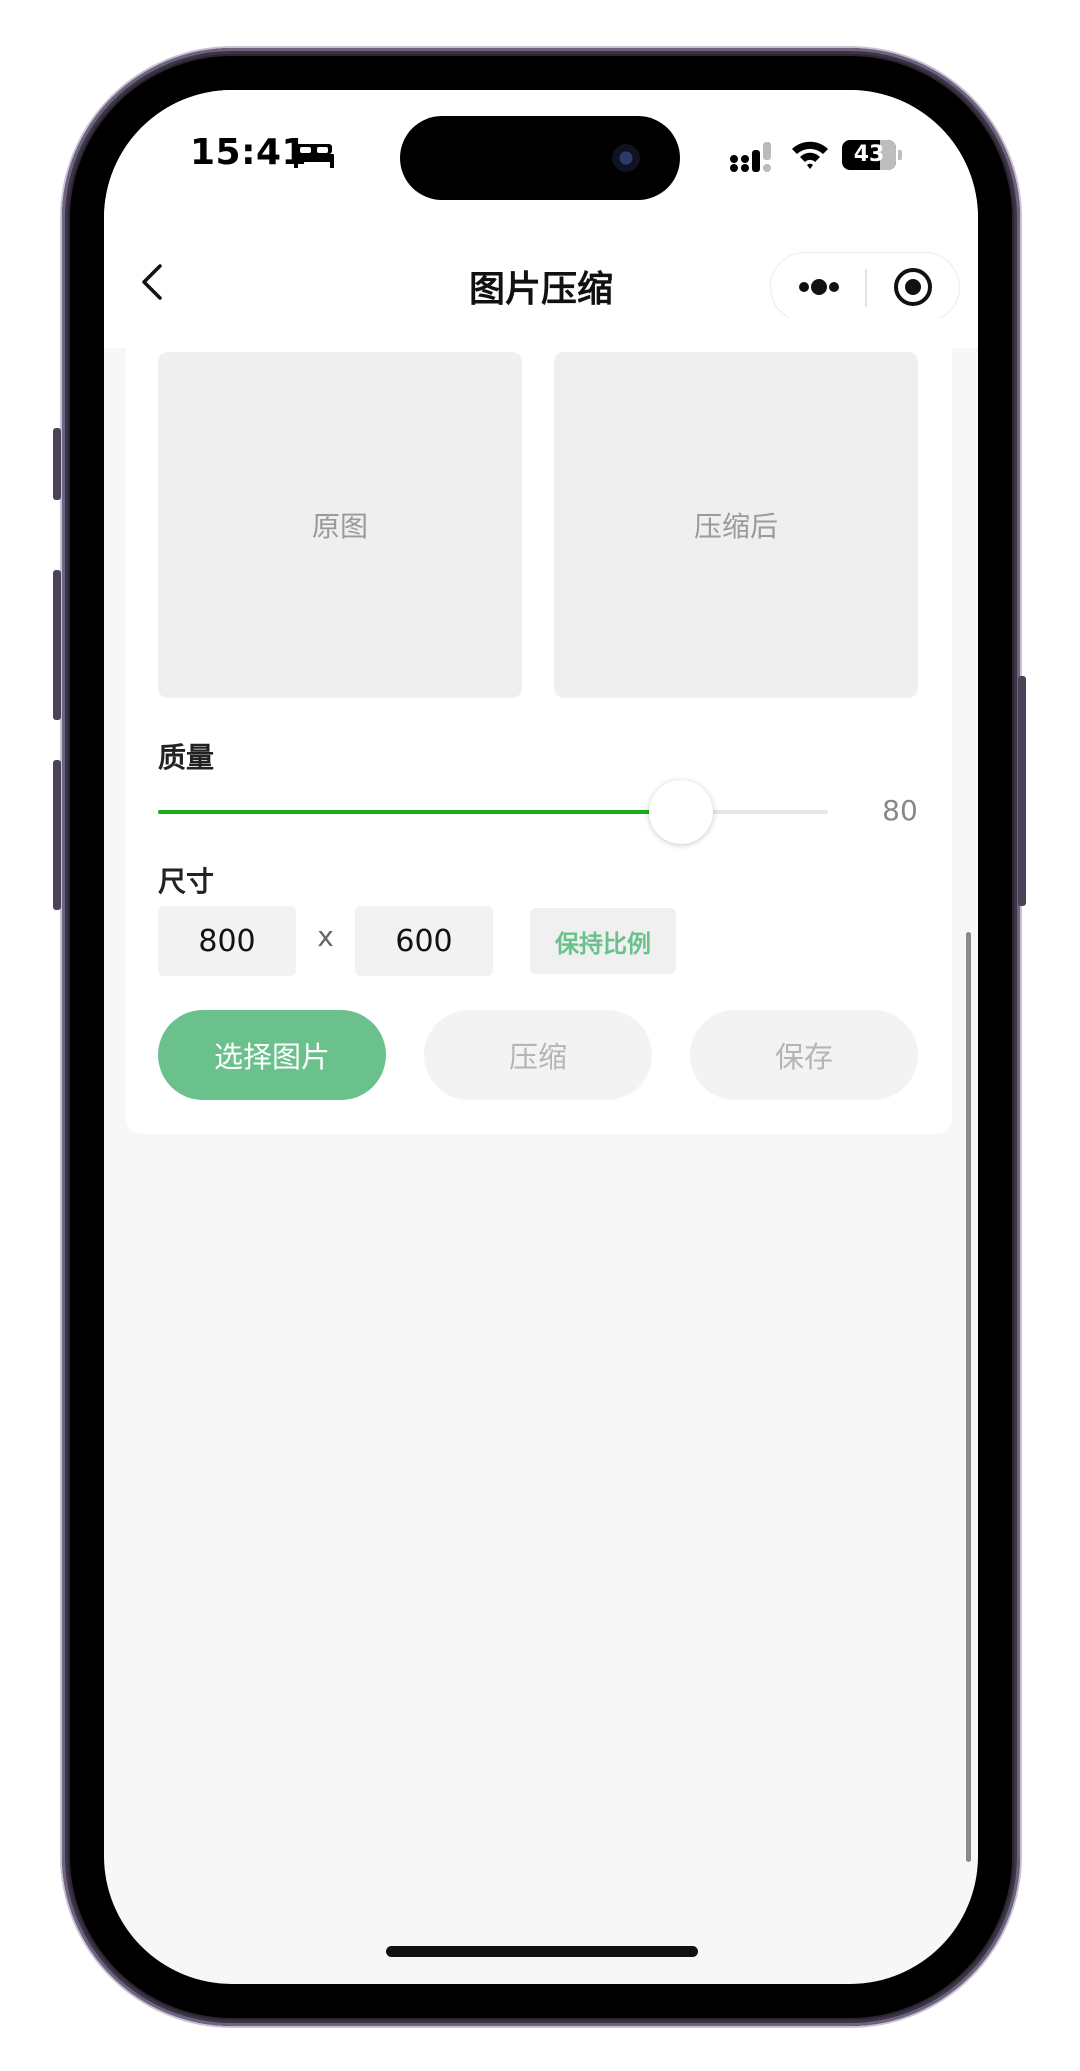  What do you see at coordinates (325, 936) in the screenshot?
I see `dimension-separator: x` at bounding box center [325, 936].